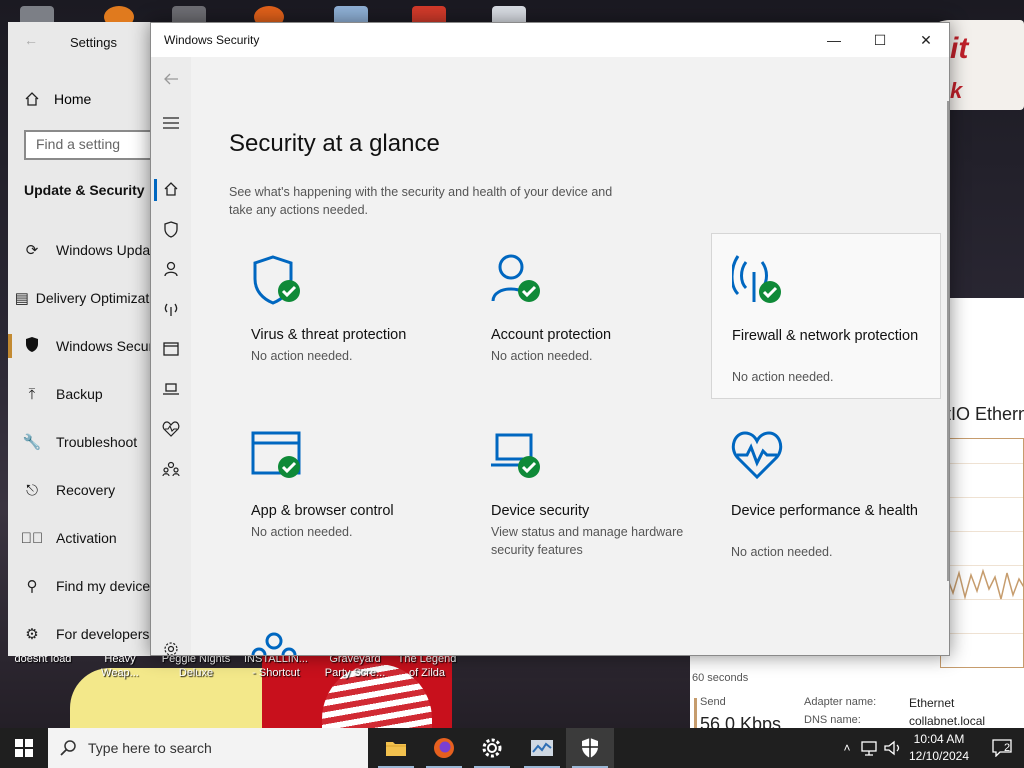 This screenshot has height=768, width=1024. Describe the element at coordinates (171, 79) in the screenshot. I see `back-button` at that location.